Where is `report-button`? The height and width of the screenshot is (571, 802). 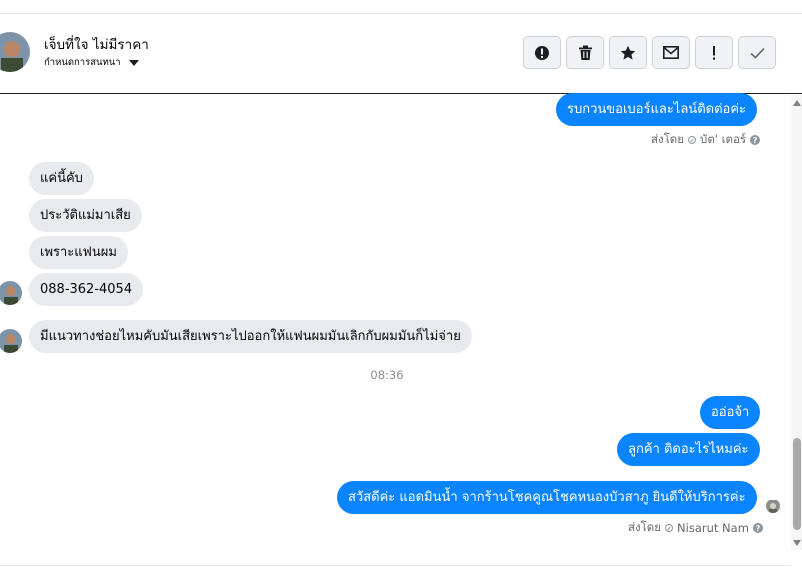
report-button is located at coordinates (542, 52).